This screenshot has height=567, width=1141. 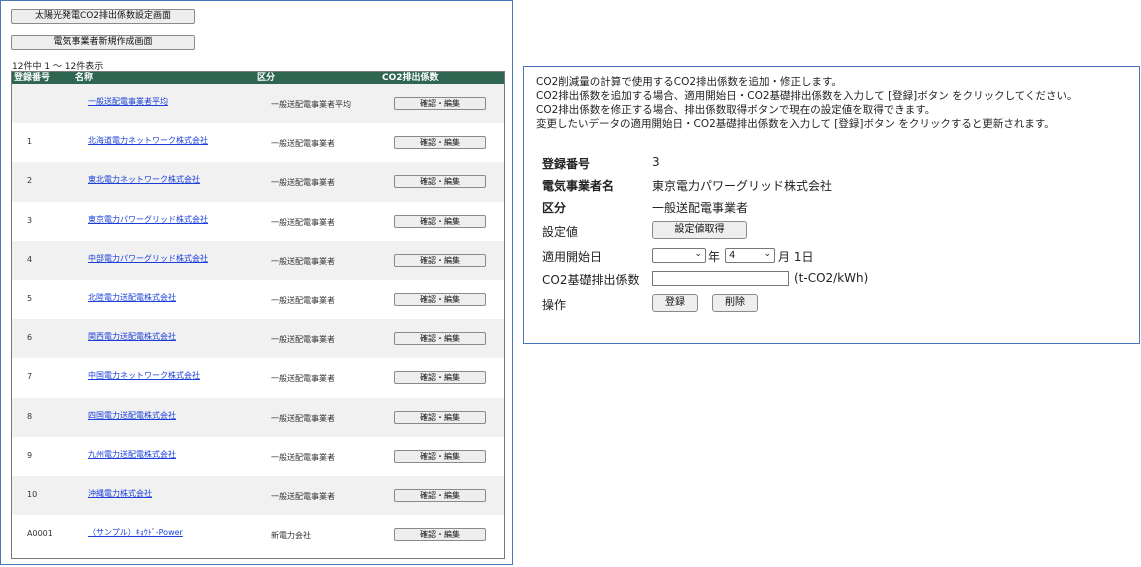 I want to click on row-name-link: 北陸電力送配電株式会社, so click(x=132, y=297).